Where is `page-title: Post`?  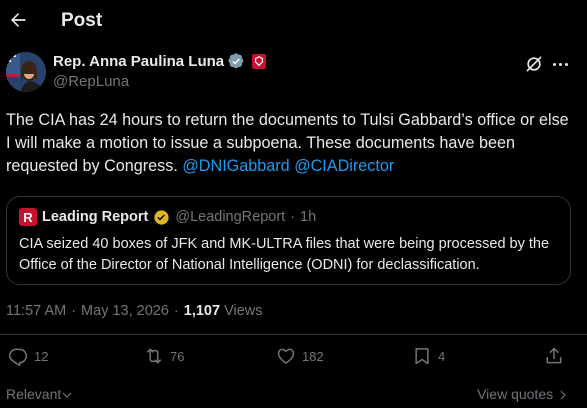
page-title: Post is located at coordinates (82, 20).